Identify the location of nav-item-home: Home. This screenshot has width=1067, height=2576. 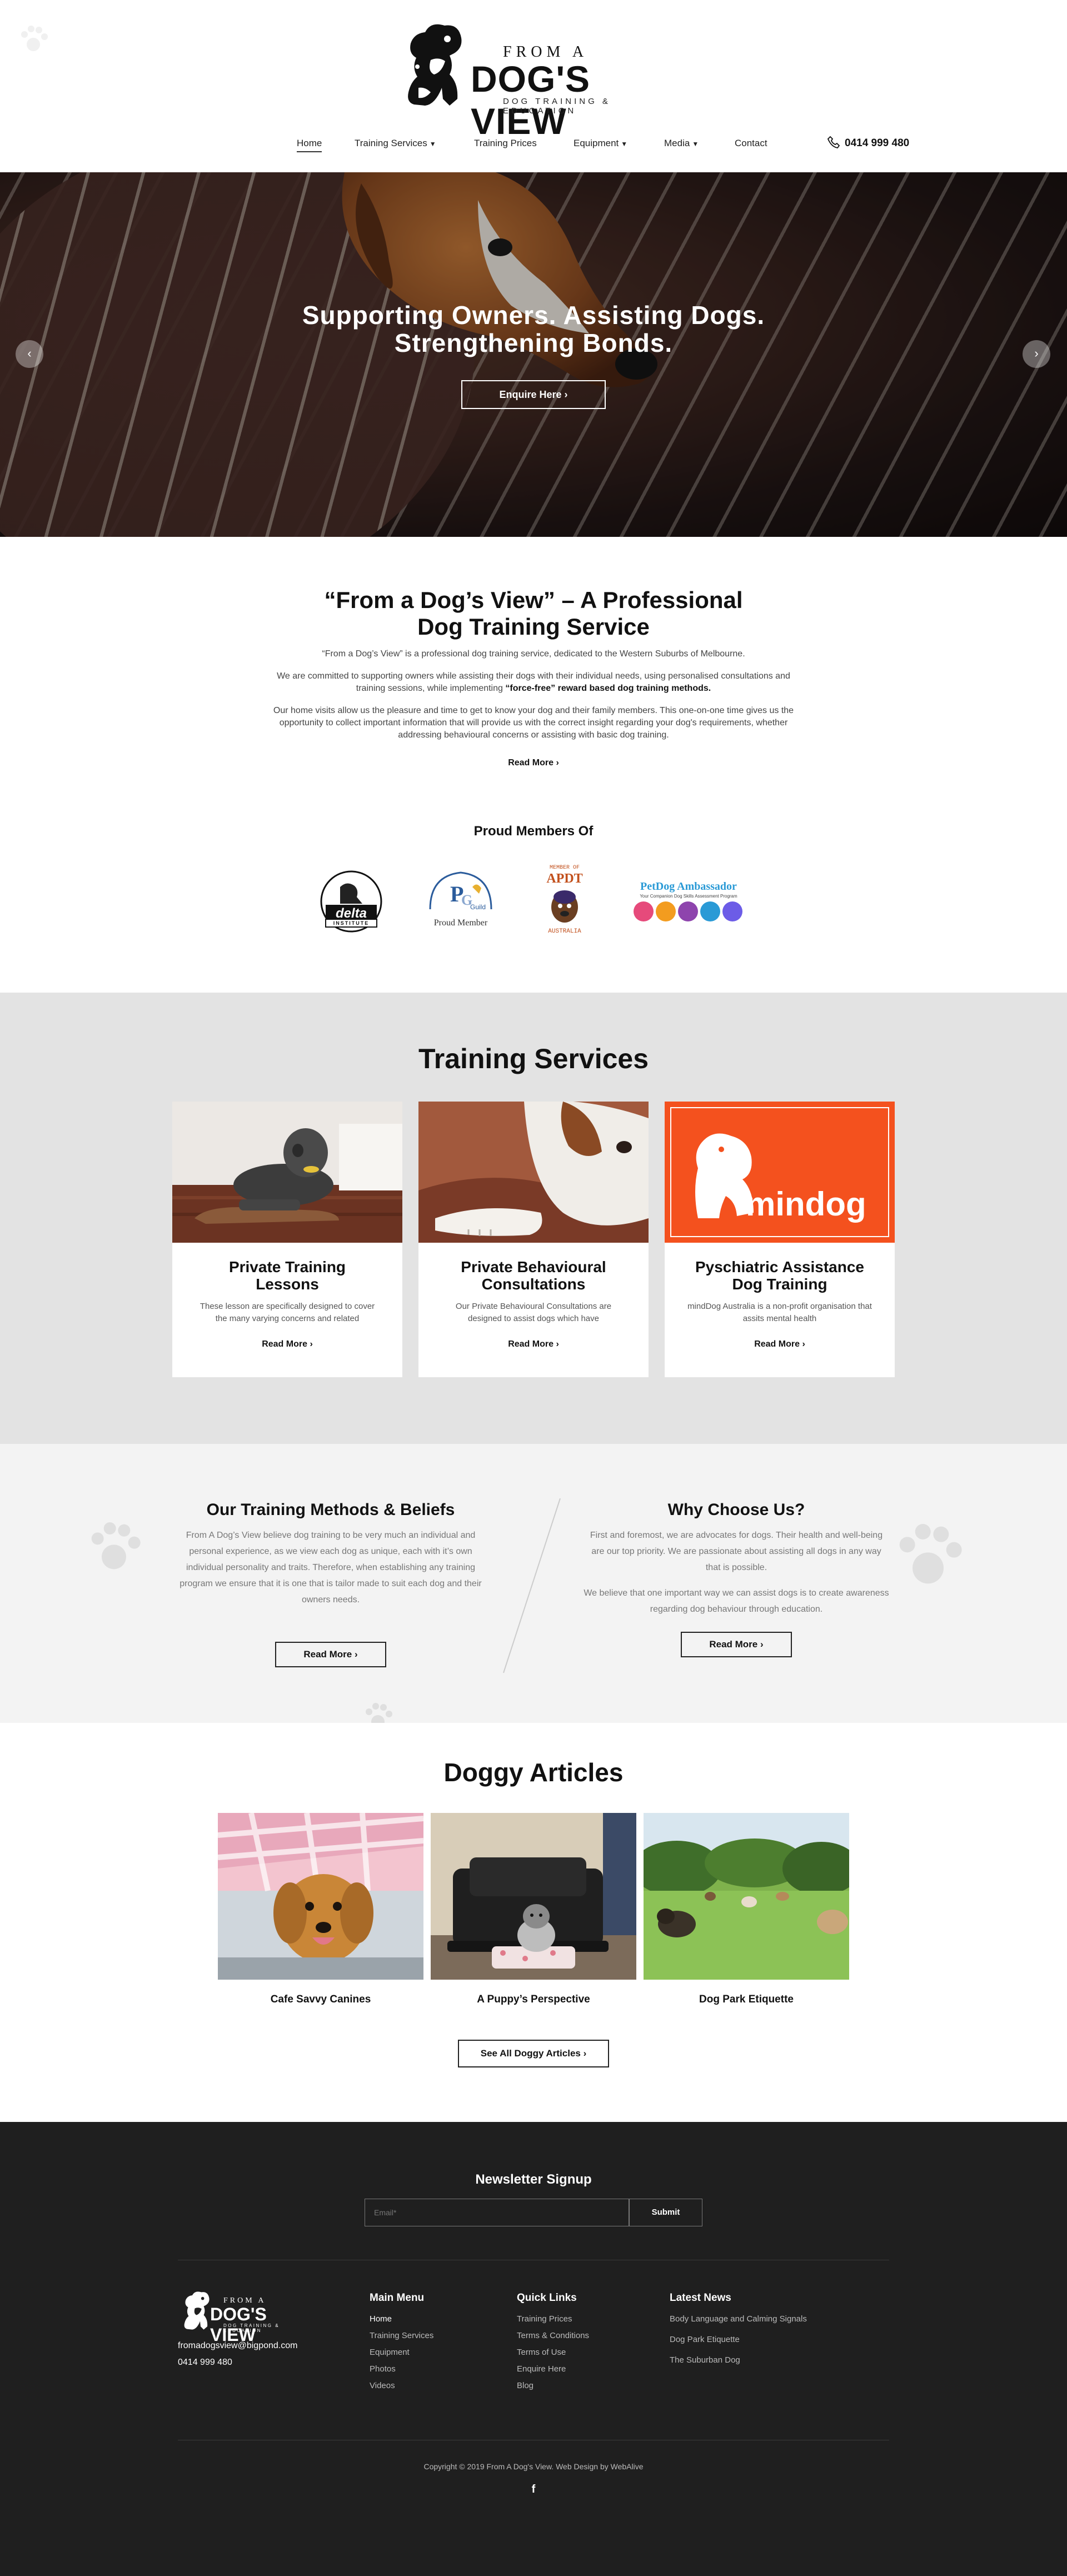
(309, 145).